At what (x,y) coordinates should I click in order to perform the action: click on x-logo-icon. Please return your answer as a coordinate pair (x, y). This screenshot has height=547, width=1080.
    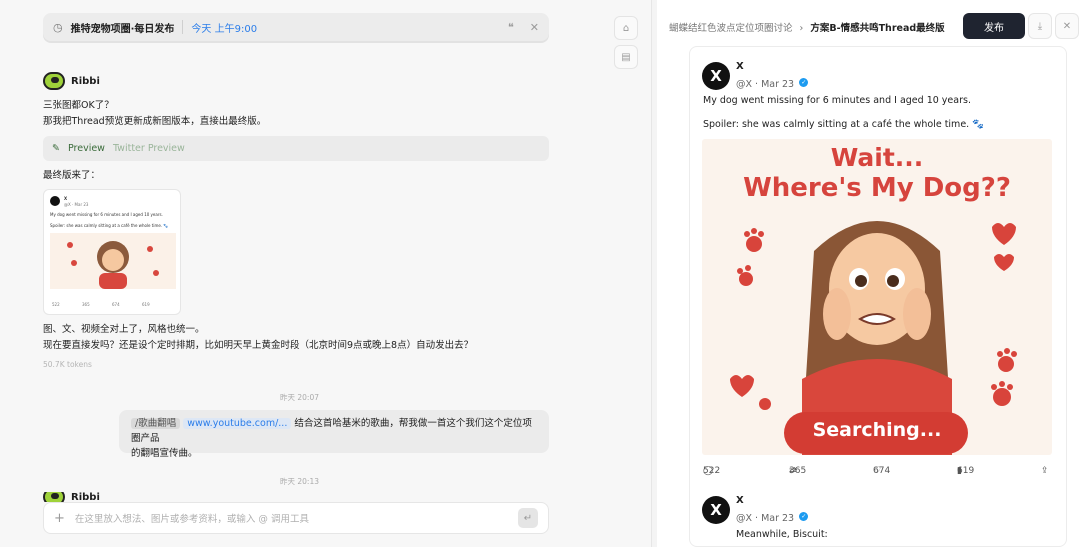
    Looking at the image, I should click on (55, 201).